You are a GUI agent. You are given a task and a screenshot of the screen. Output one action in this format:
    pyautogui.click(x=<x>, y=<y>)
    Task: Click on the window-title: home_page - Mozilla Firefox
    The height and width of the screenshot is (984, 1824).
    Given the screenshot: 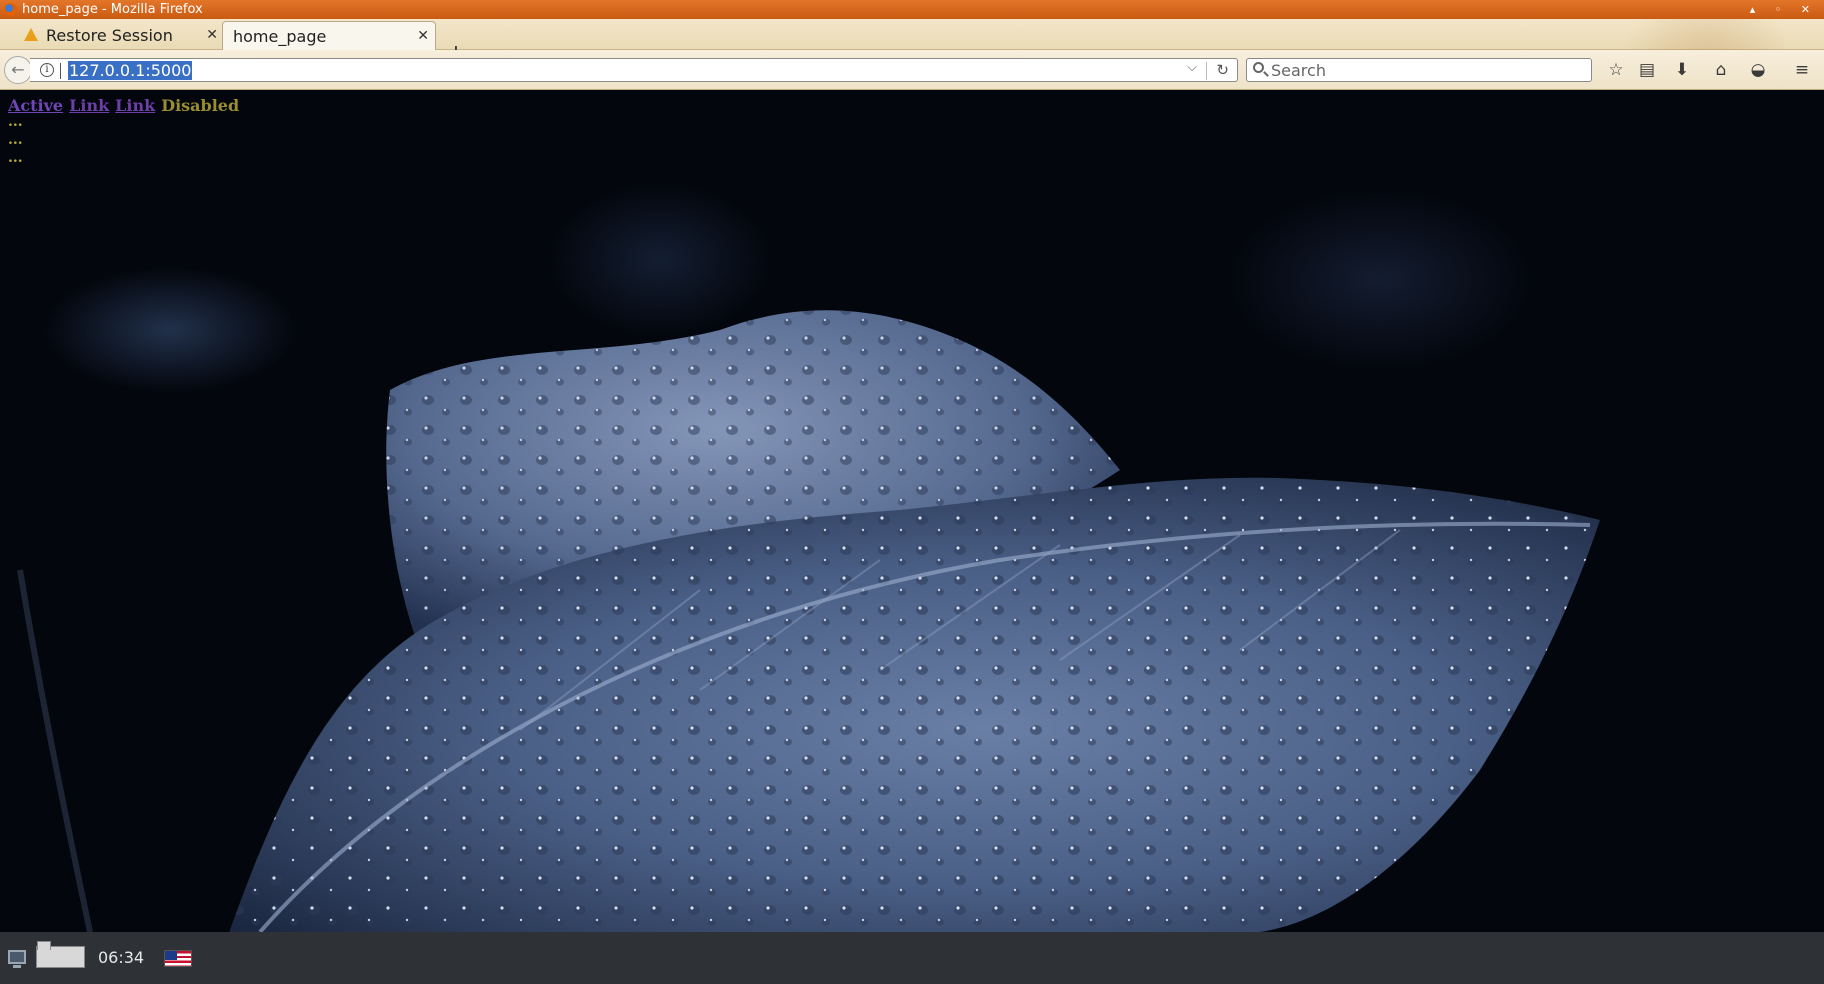 What is the action you would take?
    pyautogui.click(x=112, y=9)
    